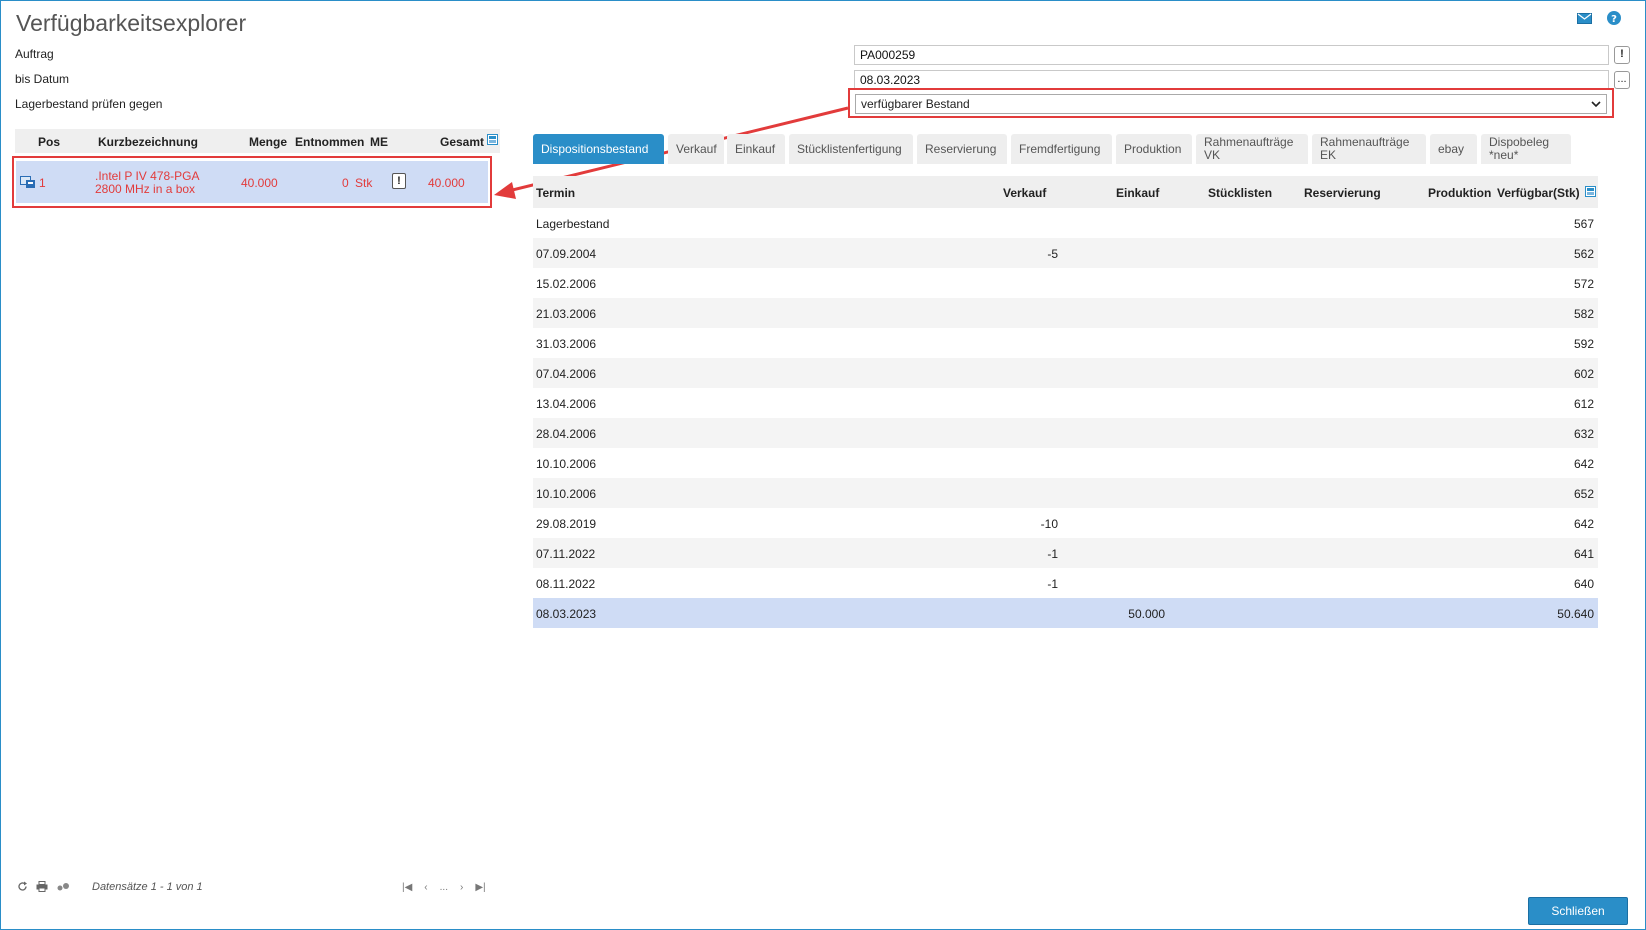 This screenshot has height=930, width=1646. What do you see at coordinates (268, 142) in the screenshot?
I see `col-menge: Menge` at bounding box center [268, 142].